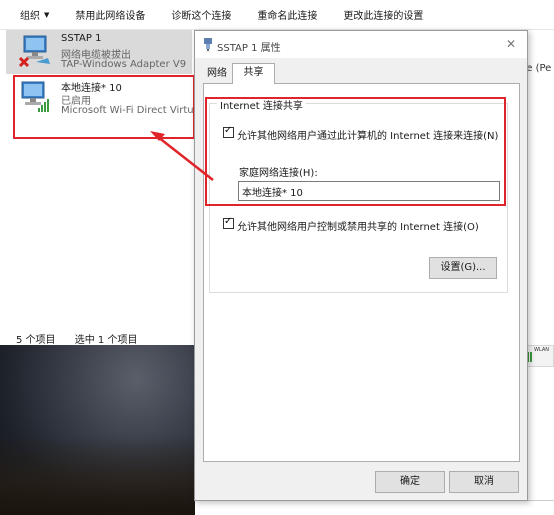  Describe the element at coordinates (106, 340) in the screenshot. I see `selected-count: 选中 1 个项目` at that location.